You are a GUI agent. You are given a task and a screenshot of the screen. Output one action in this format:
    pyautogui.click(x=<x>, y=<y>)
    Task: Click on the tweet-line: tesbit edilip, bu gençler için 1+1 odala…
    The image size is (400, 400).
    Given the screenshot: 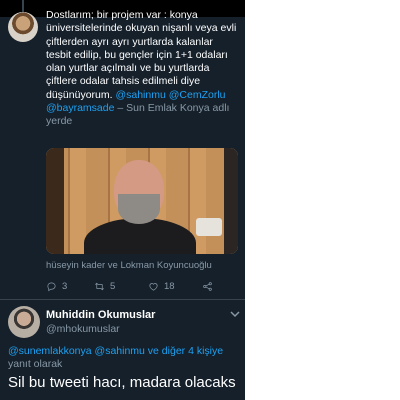 What is the action you would take?
    pyautogui.click(x=137, y=54)
    